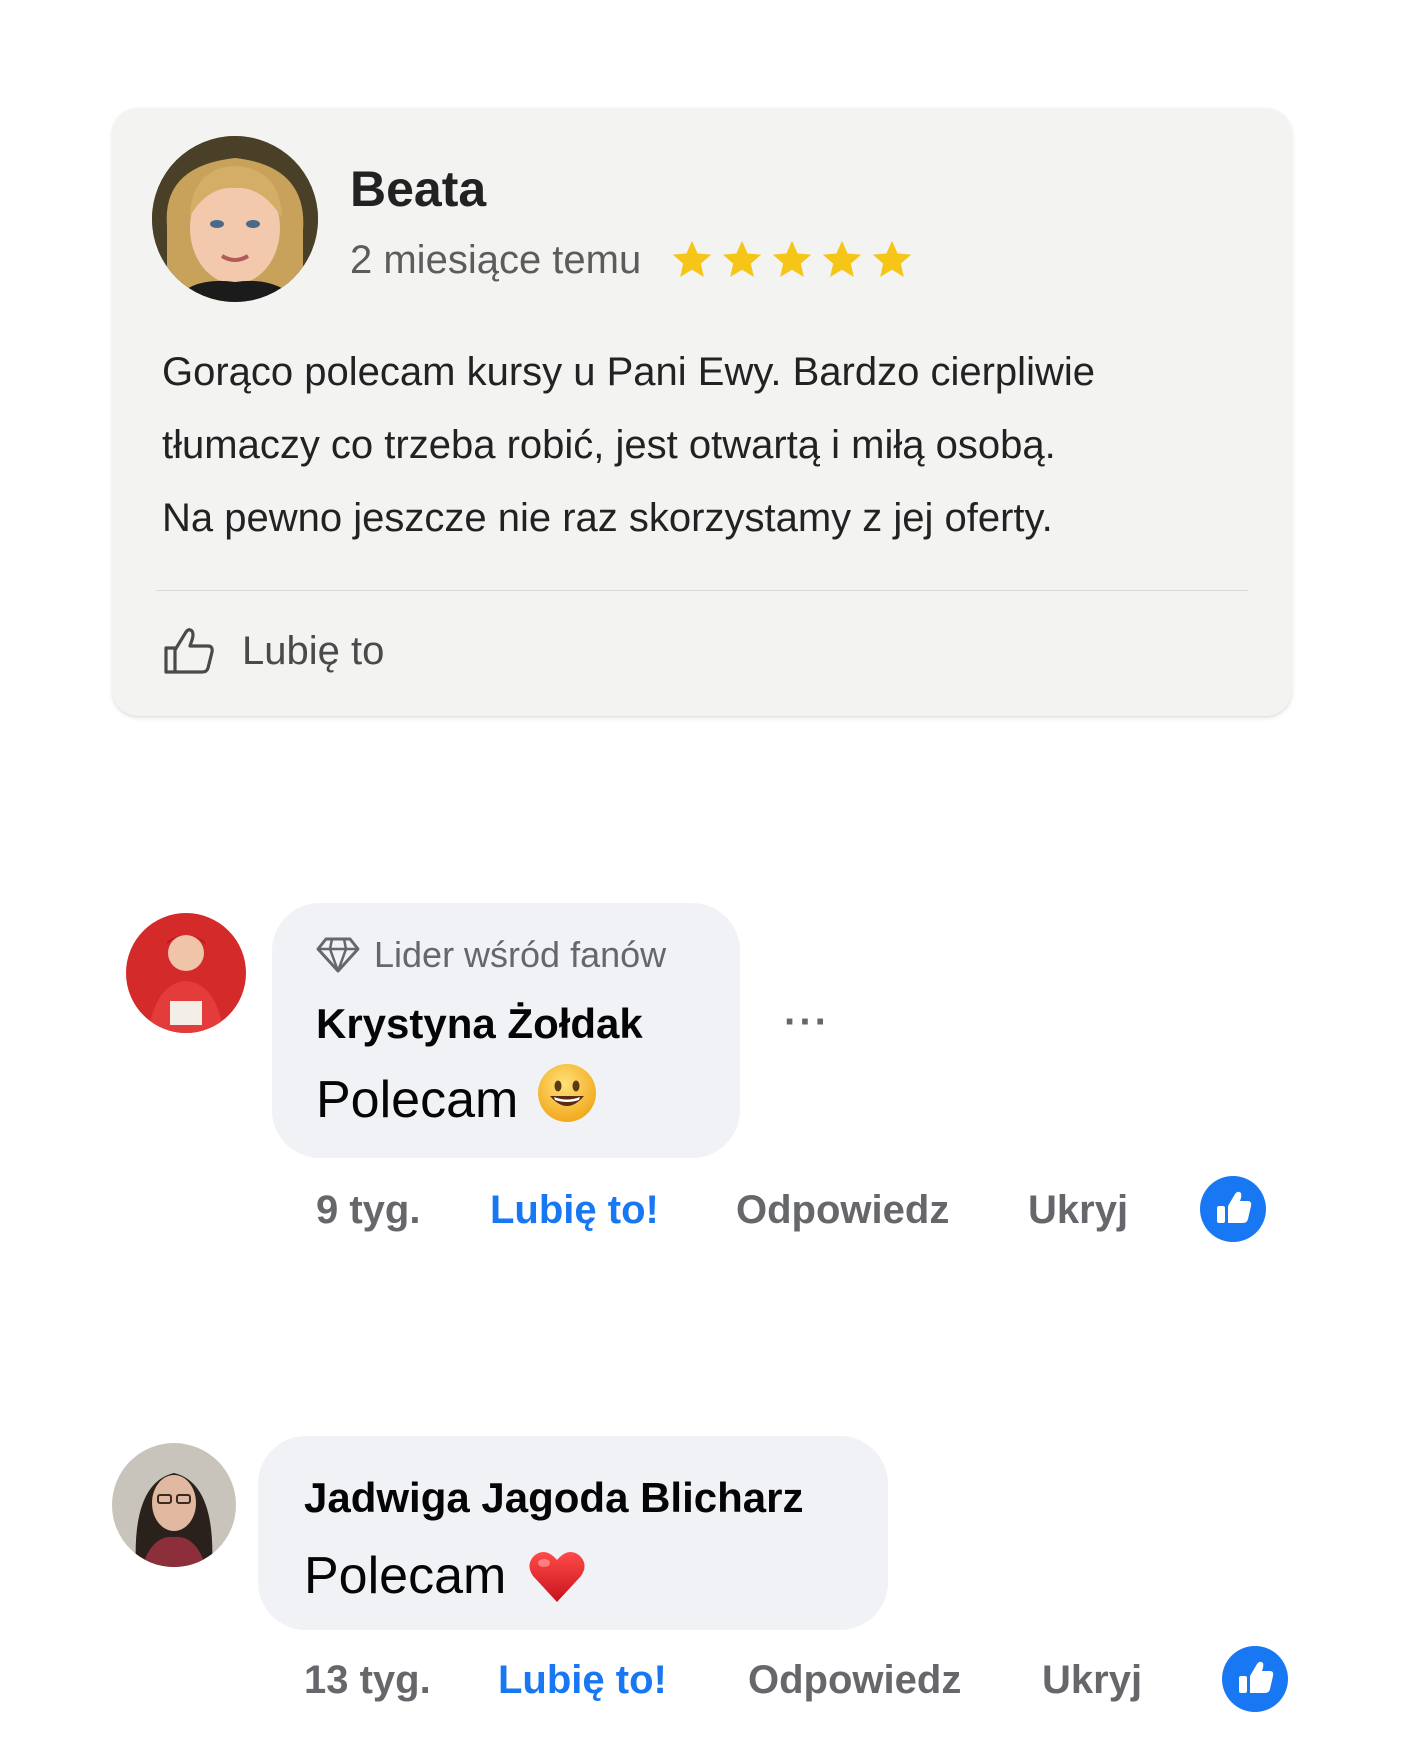 The height and width of the screenshot is (1752, 1414). I want to click on thumbs-up-icon, so click(189, 651).